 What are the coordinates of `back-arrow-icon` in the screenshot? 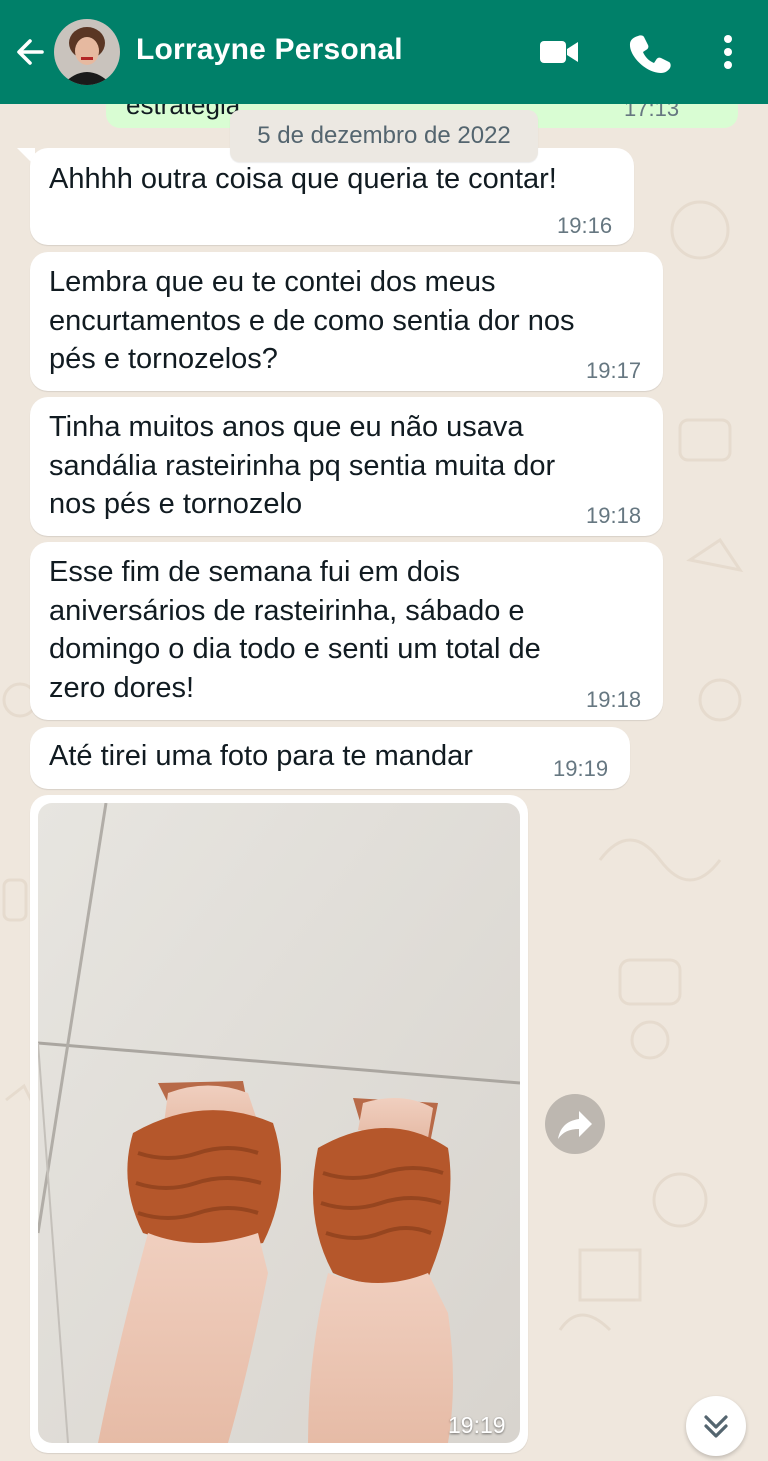 It's located at (30, 52).